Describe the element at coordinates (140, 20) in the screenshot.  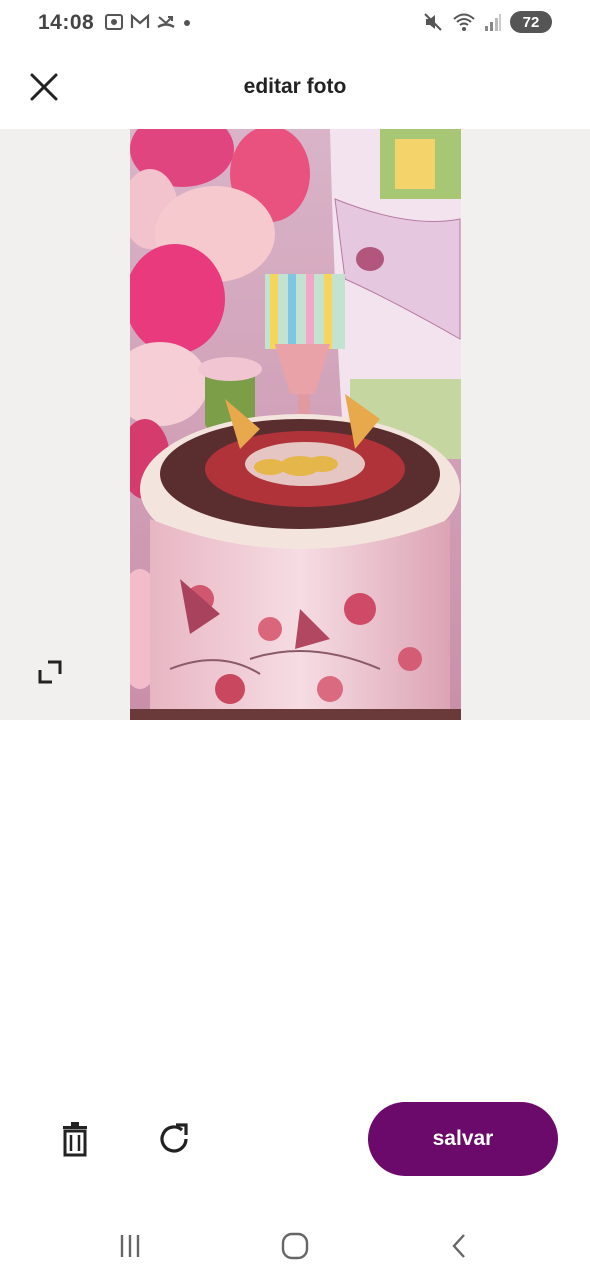
I see `gmail-icon` at that location.